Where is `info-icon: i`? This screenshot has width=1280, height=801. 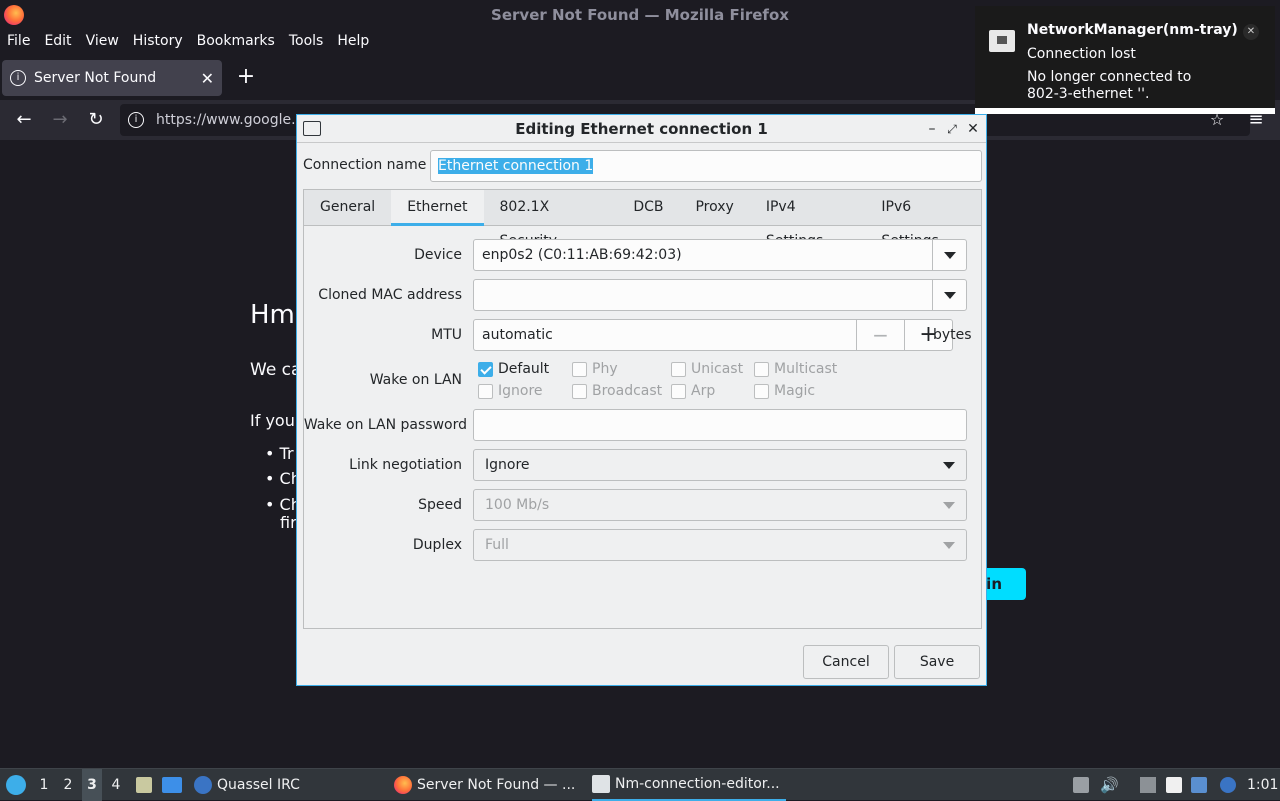 info-icon: i is located at coordinates (18, 78).